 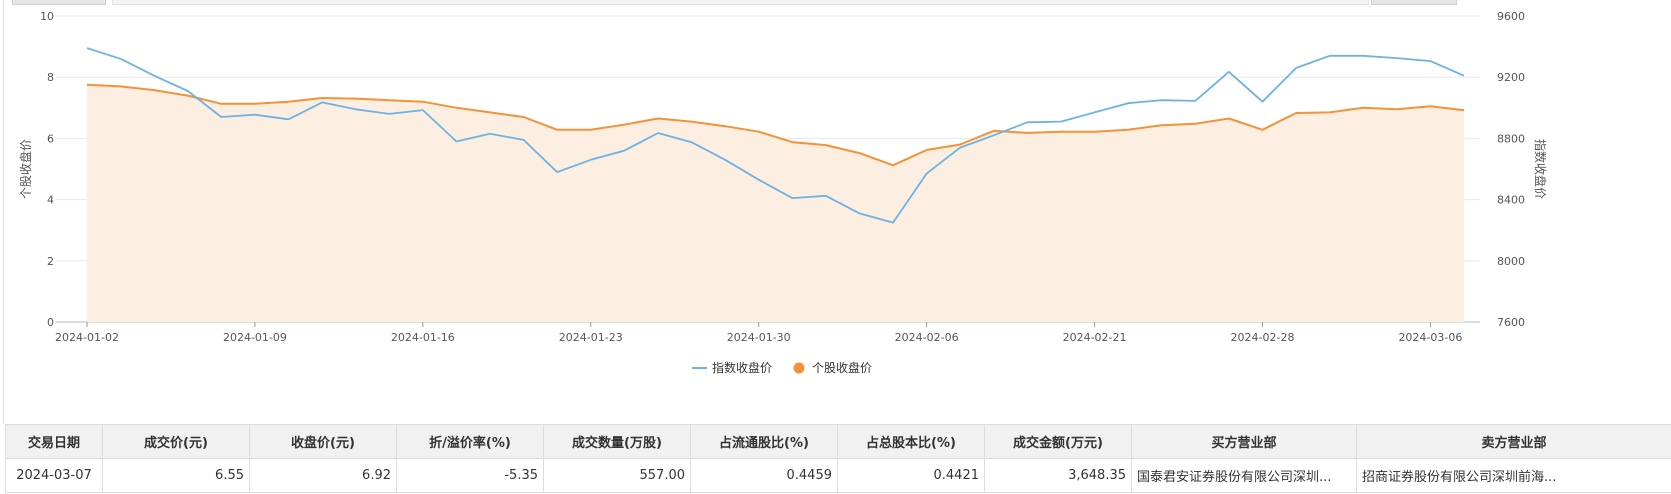 What do you see at coordinates (911, 441) in the screenshot?
I see `th-total-ratio: 占总股本比(%)` at bounding box center [911, 441].